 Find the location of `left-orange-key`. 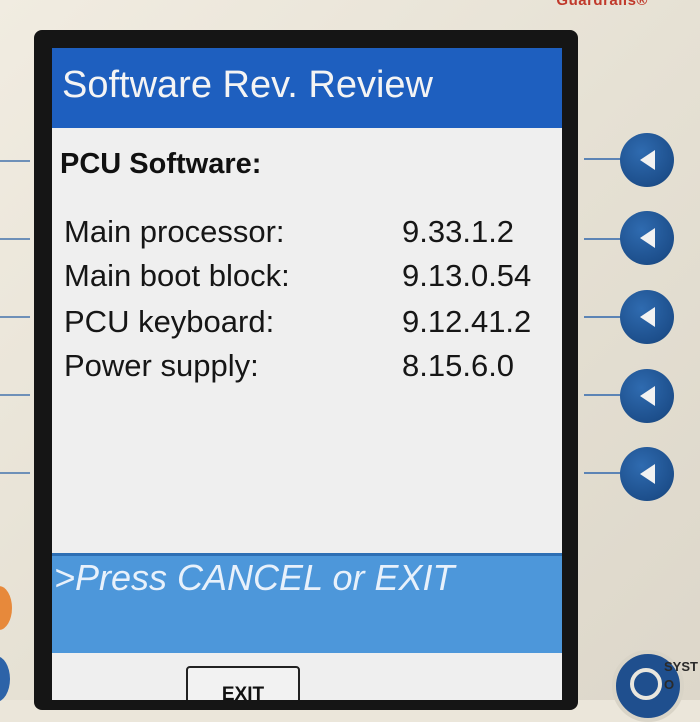

left-orange-key is located at coordinates (6, 608).